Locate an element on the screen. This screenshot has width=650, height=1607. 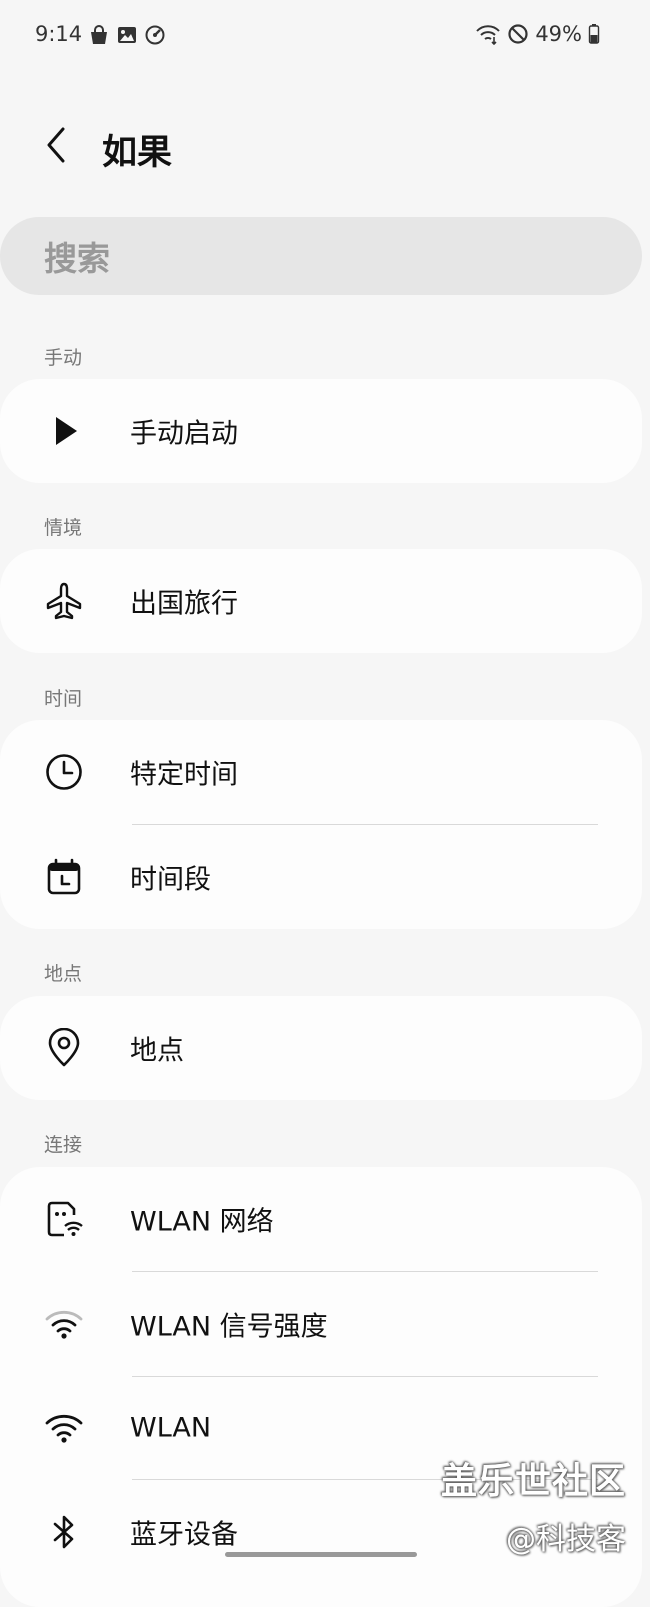
list-item-label: 出国旅行 is located at coordinates (184, 604).